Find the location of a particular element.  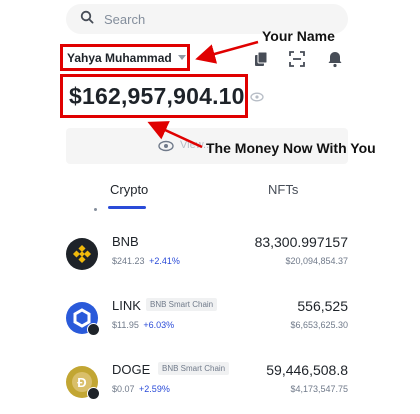

account-selector: Yahya Muhammad is located at coordinates (125, 57).